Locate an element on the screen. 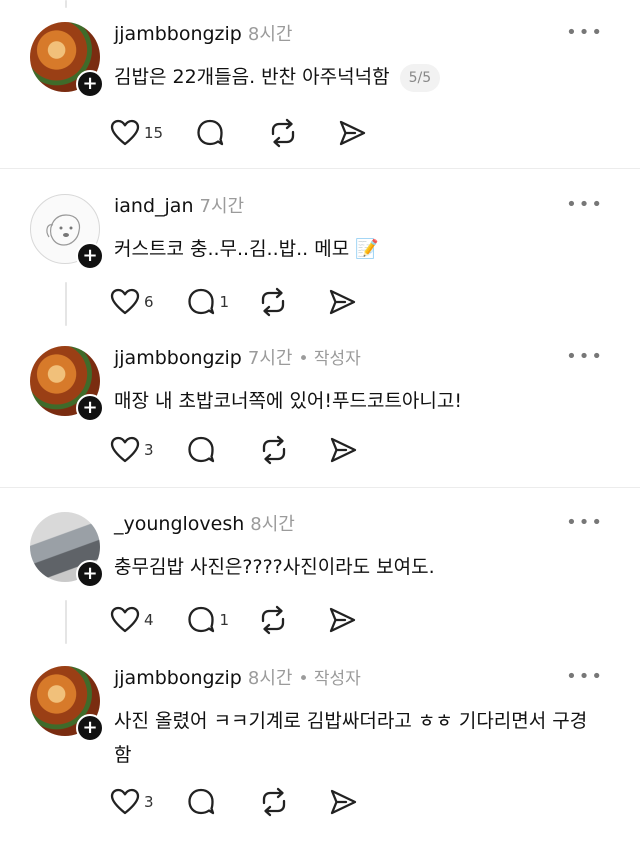 The image size is (640, 857). like-button: 4 is located at coordinates (132, 620).